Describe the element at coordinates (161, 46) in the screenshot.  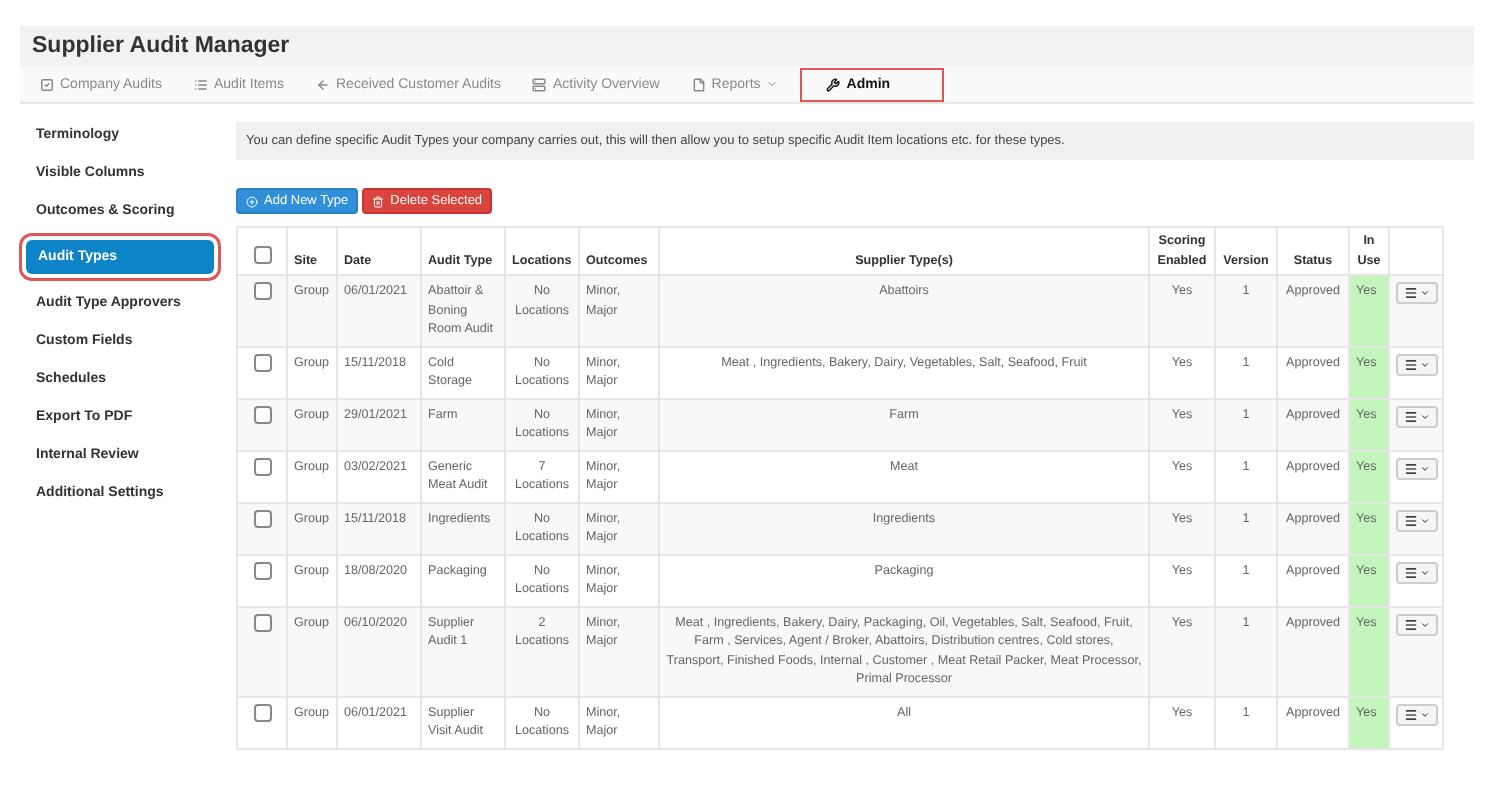
I see `app-title: Supplier Audit Manager` at that location.